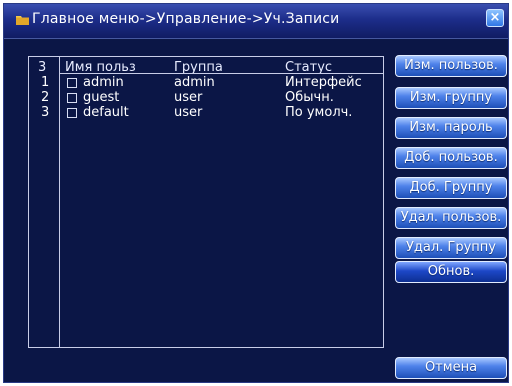 The height and width of the screenshot is (386, 512). What do you see at coordinates (206, 98) in the screenshot?
I see `table-row: 2 guest user Обычн.` at bounding box center [206, 98].